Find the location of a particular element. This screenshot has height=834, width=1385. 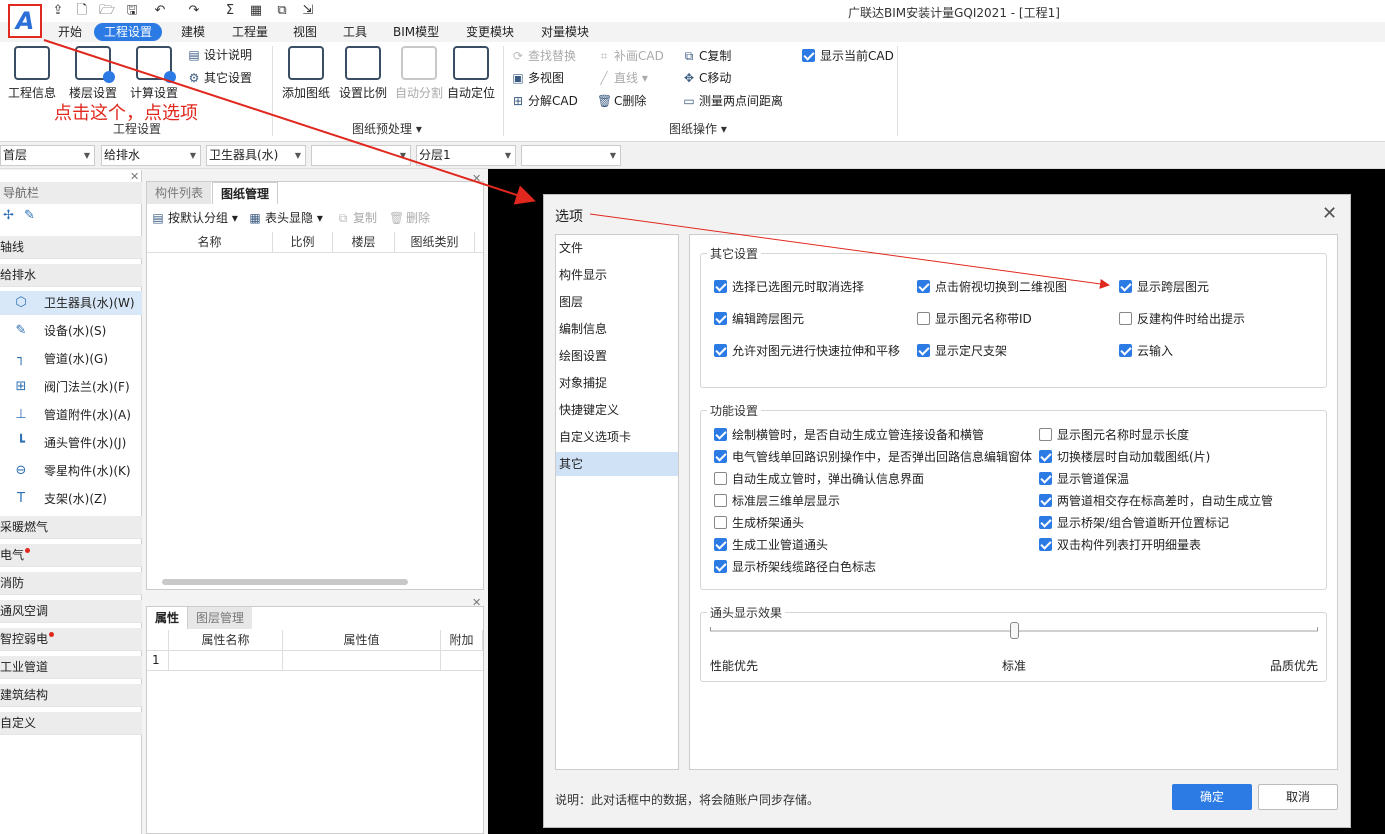

nav-item: ⊞ 阀门法兰(水)(F) is located at coordinates (71, 387).